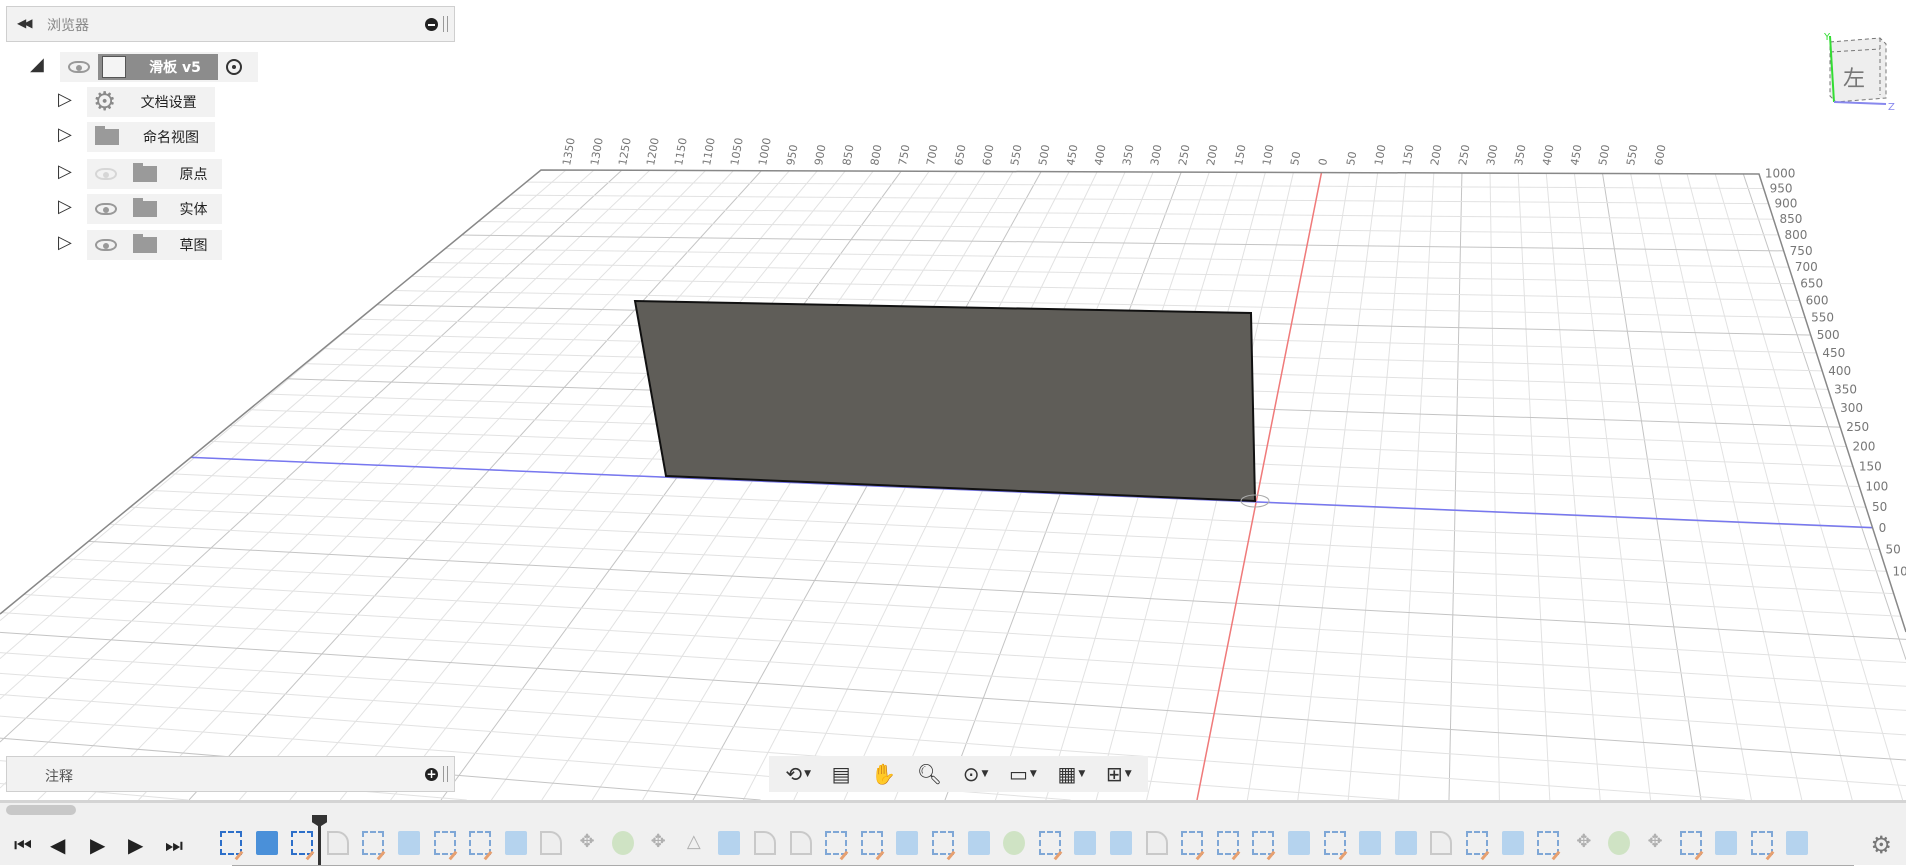 The image size is (1906, 866). Describe the element at coordinates (883, 774) in the screenshot. I see `pan-icon: ✋` at that location.